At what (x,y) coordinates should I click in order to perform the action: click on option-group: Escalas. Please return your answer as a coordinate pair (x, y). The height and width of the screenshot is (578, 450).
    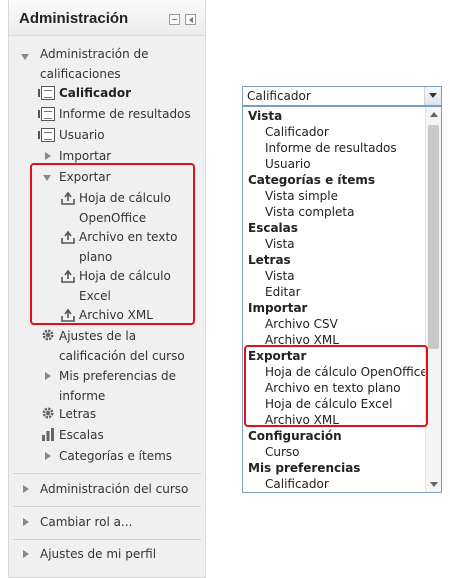
    Looking at the image, I should click on (273, 228).